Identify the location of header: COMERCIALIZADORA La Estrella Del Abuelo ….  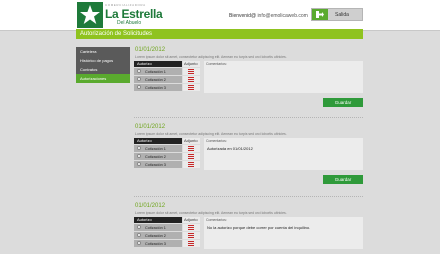
(220, 15).